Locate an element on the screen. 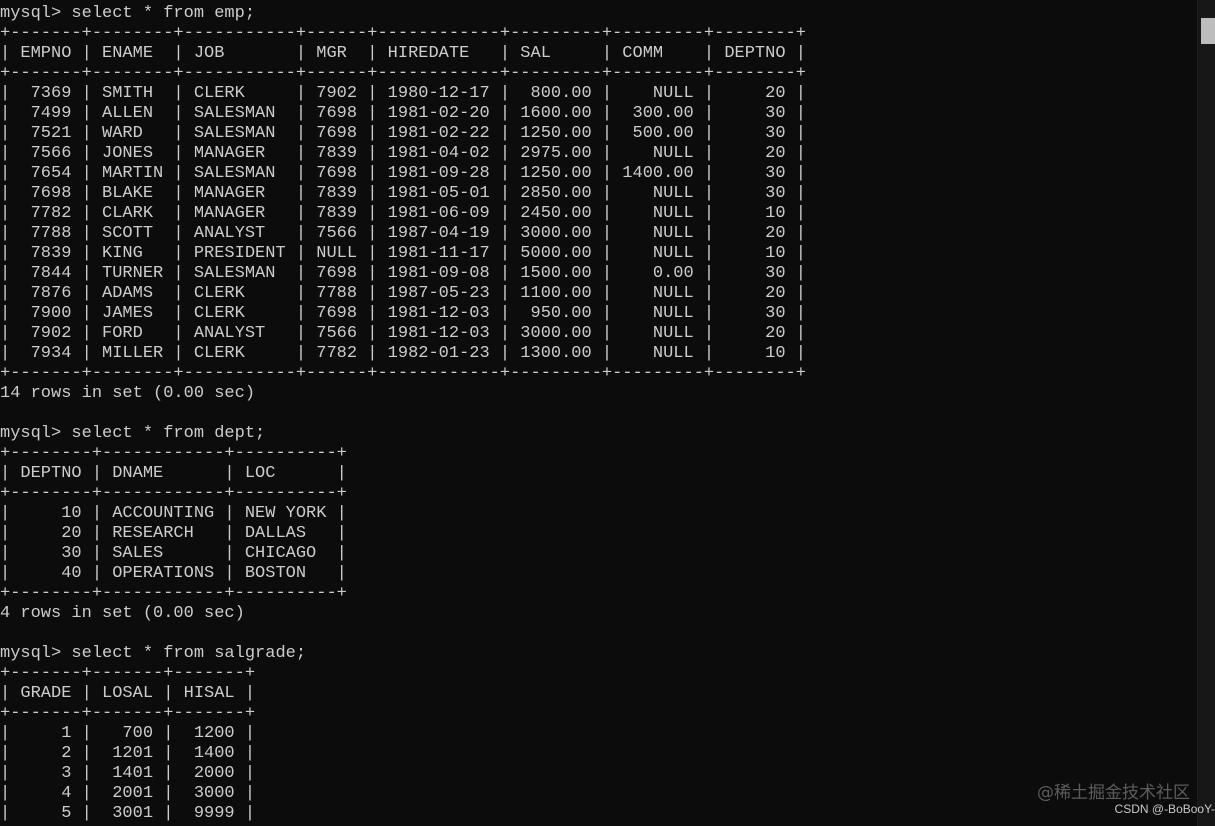 This screenshot has width=1215, height=826. terminal-line: | 1 | 700 | 1200 | is located at coordinates (128, 733).